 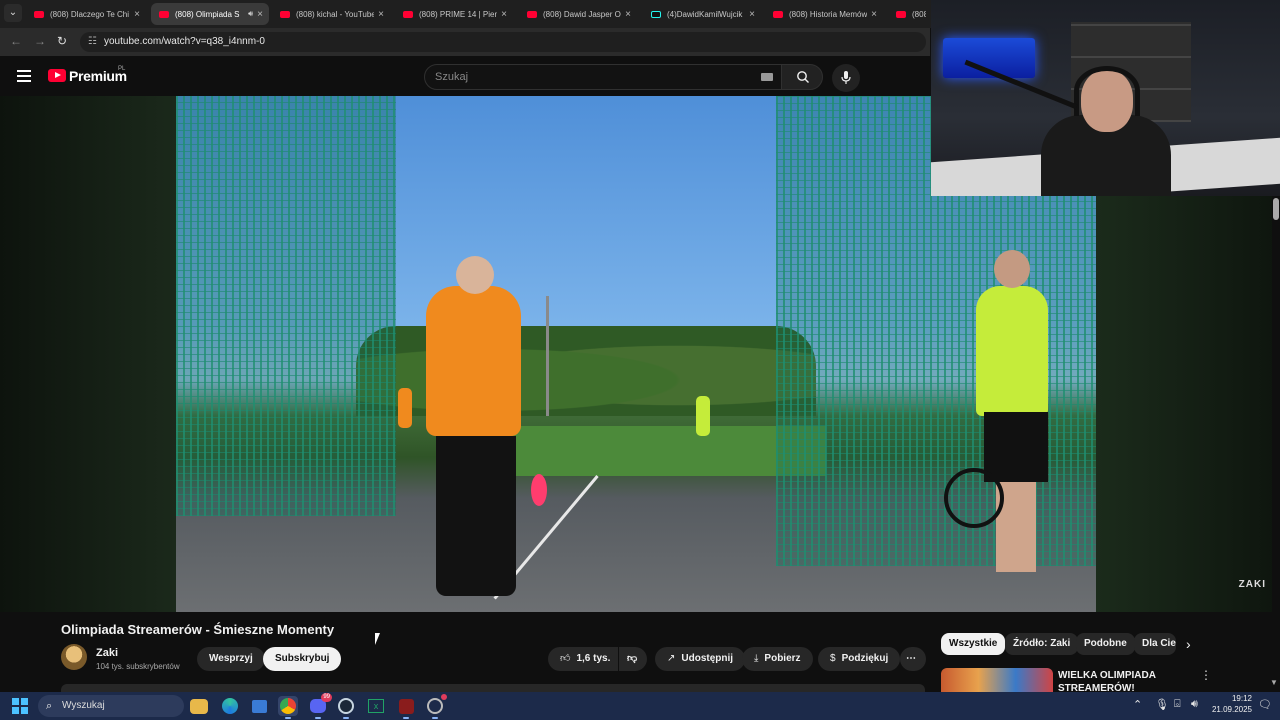 I want to click on search-input: Szukaj, so click(x=603, y=77).